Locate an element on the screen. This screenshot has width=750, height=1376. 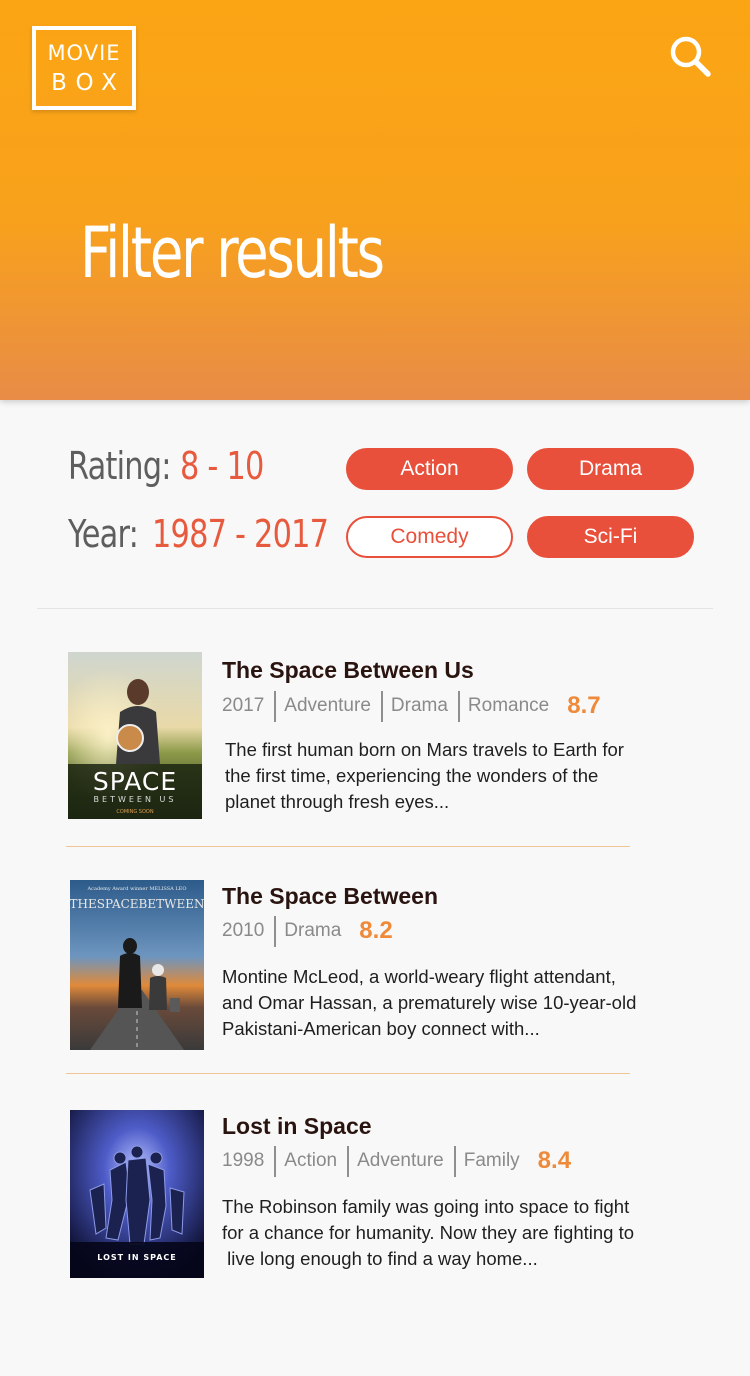
movie-genre: Family is located at coordinates (491, 1160).